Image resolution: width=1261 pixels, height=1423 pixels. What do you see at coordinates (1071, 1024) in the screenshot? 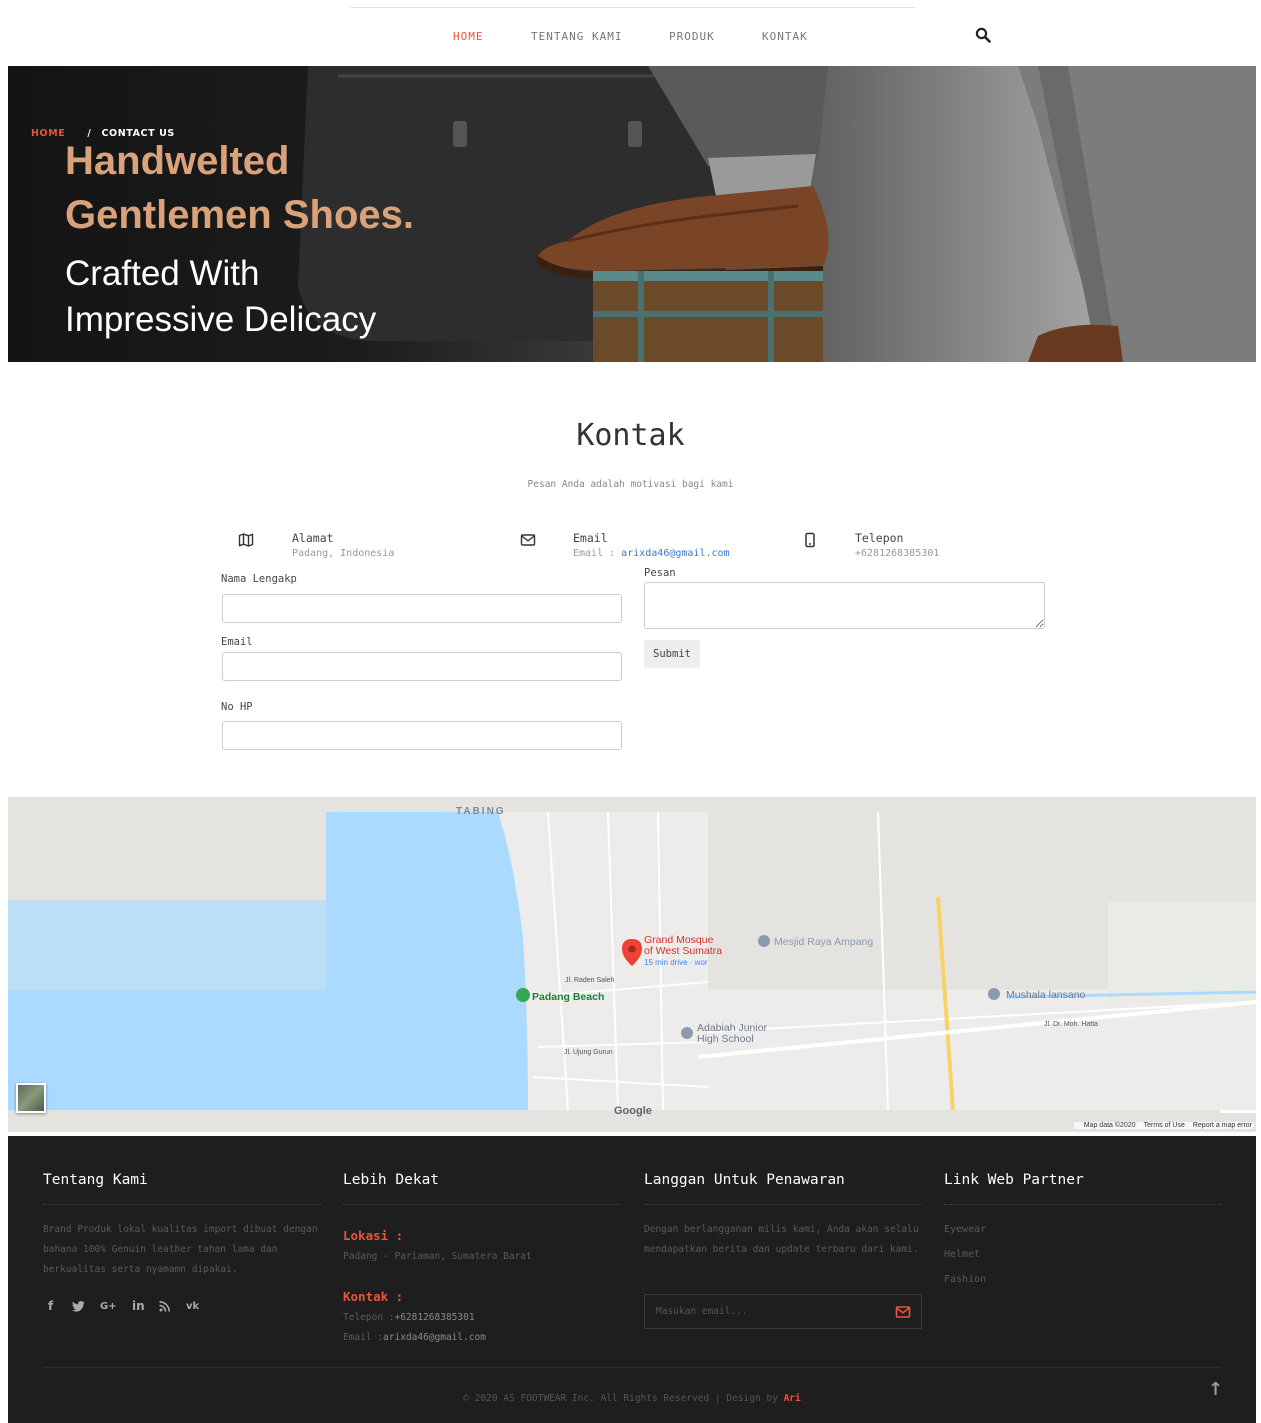
I see `map-label-moh-hatta: Jl. Dr. Moh. Hatta` at bounding box center [1071, 1024].